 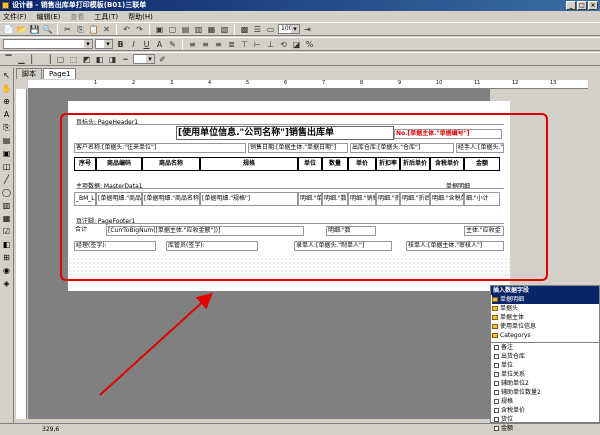 I want to click on tab-script: 脚本, so click(x=29, y=73).